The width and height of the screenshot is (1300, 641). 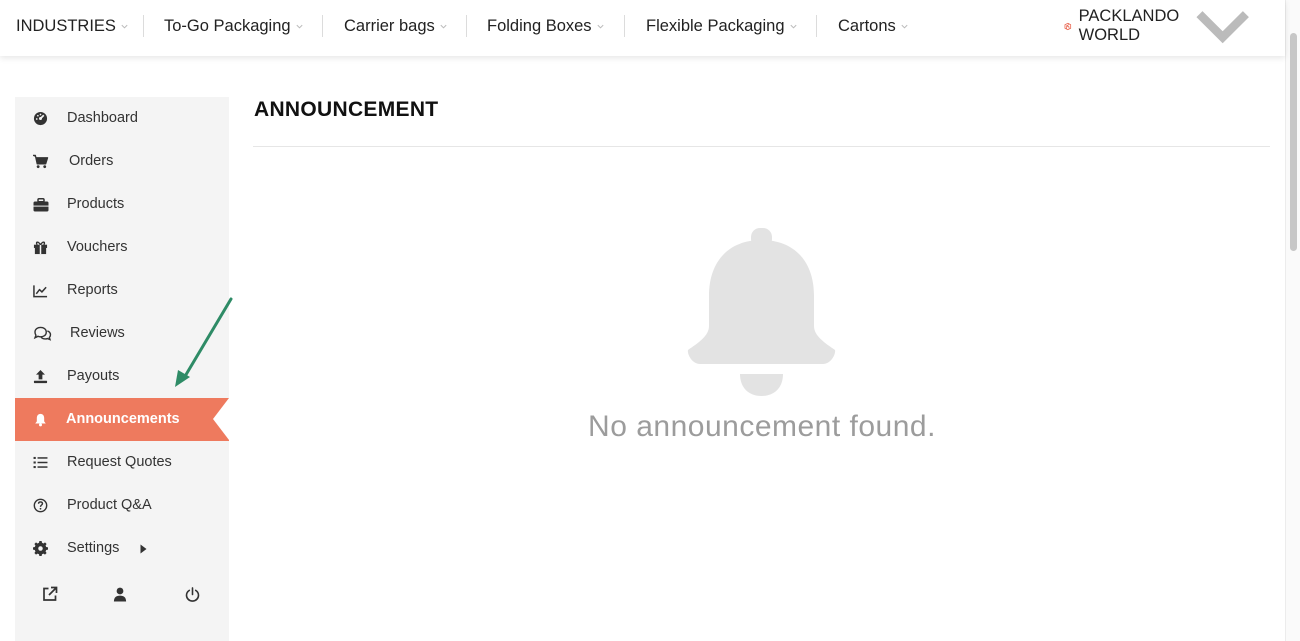 I want to click on menu-industries: INDUSTRIES, so click(x=72, y=26).